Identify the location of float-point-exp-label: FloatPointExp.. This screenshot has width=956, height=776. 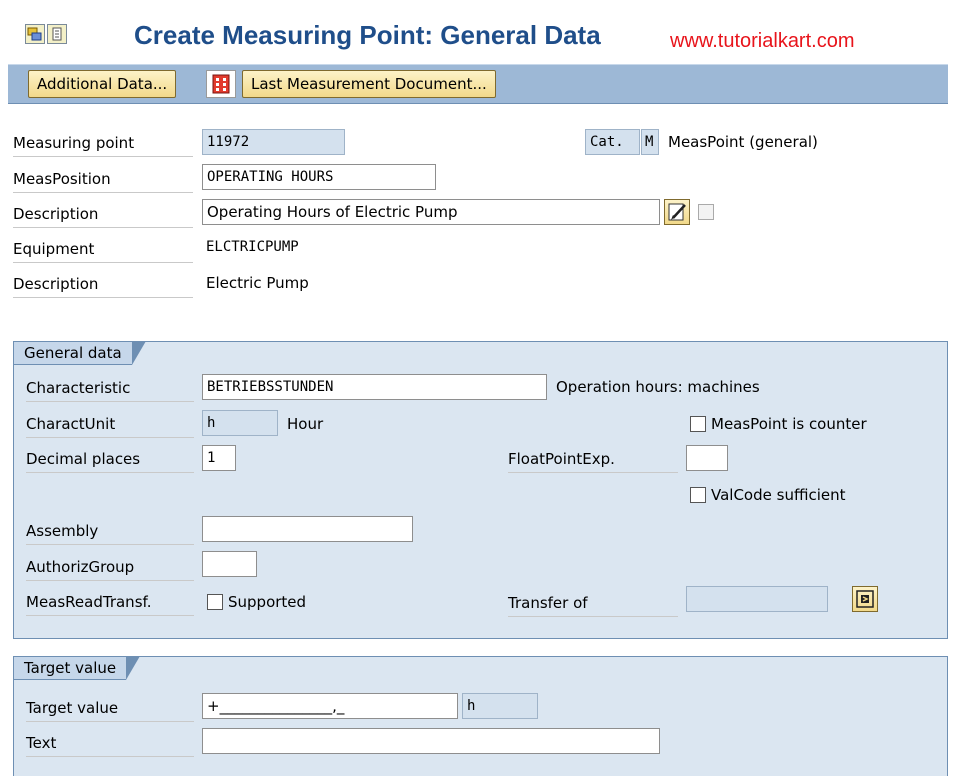
(593, 459).